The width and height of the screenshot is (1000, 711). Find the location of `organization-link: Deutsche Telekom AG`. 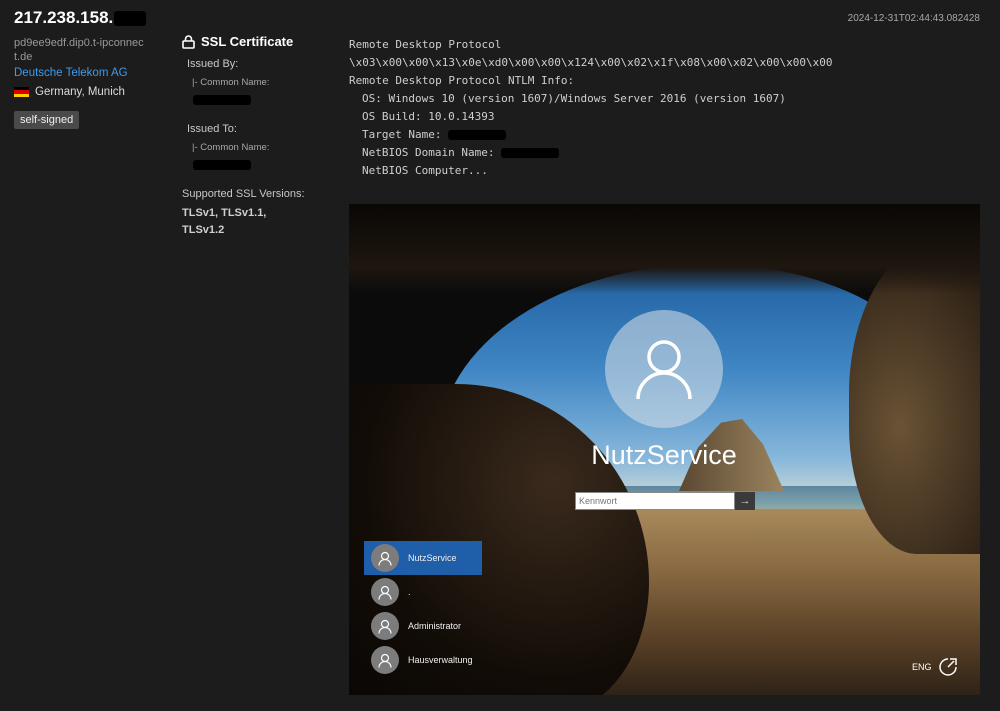

organization-link: Deutsche Telekom AG is located at coordinates (89, 73).